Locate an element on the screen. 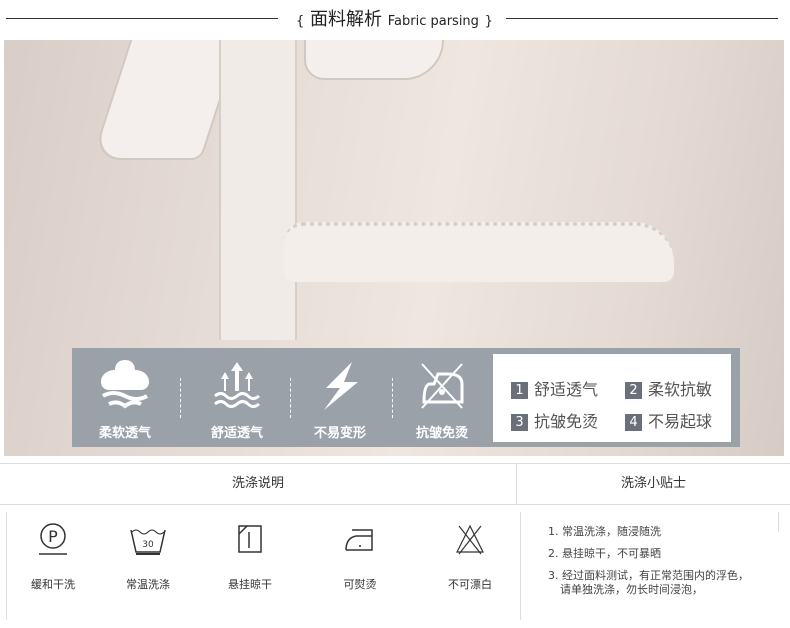 This screenshot has height=628, width=790. feature-breathable: 舒适透气 is located at coordinates (237, 400).